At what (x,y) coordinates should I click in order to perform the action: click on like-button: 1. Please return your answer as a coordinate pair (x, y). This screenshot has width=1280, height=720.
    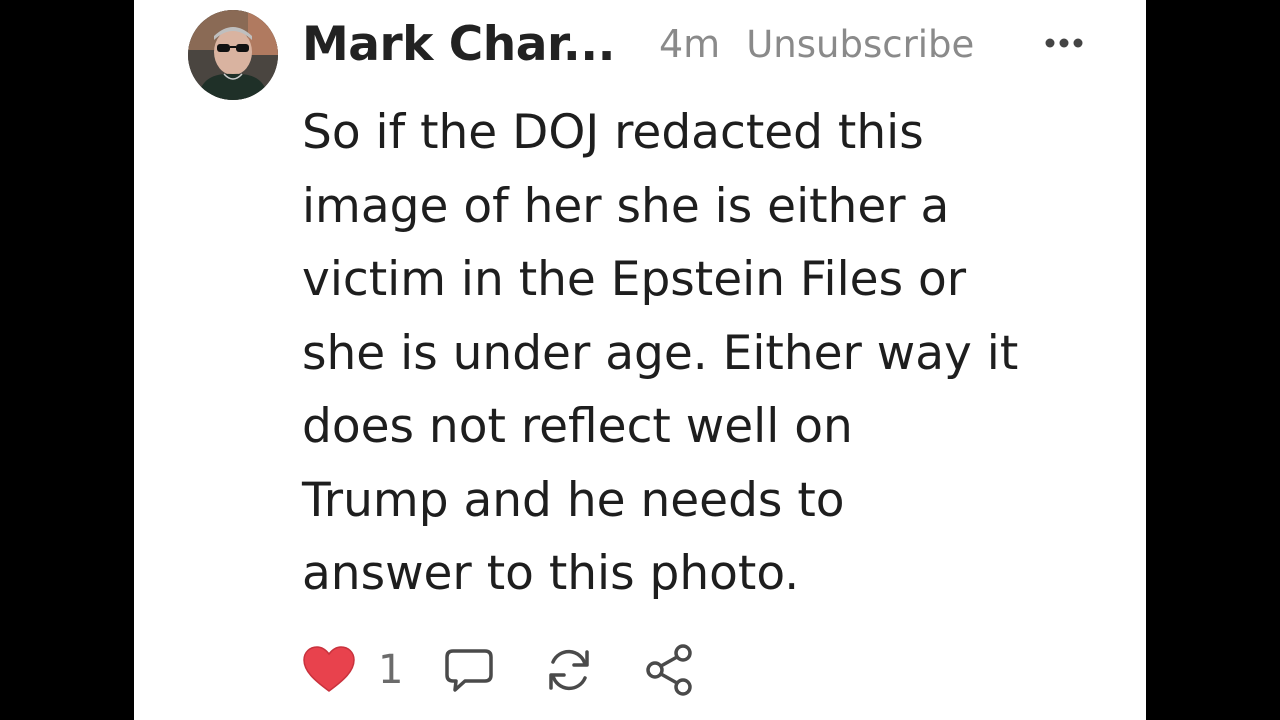
    Looking at the image, I should click on (352, 670).